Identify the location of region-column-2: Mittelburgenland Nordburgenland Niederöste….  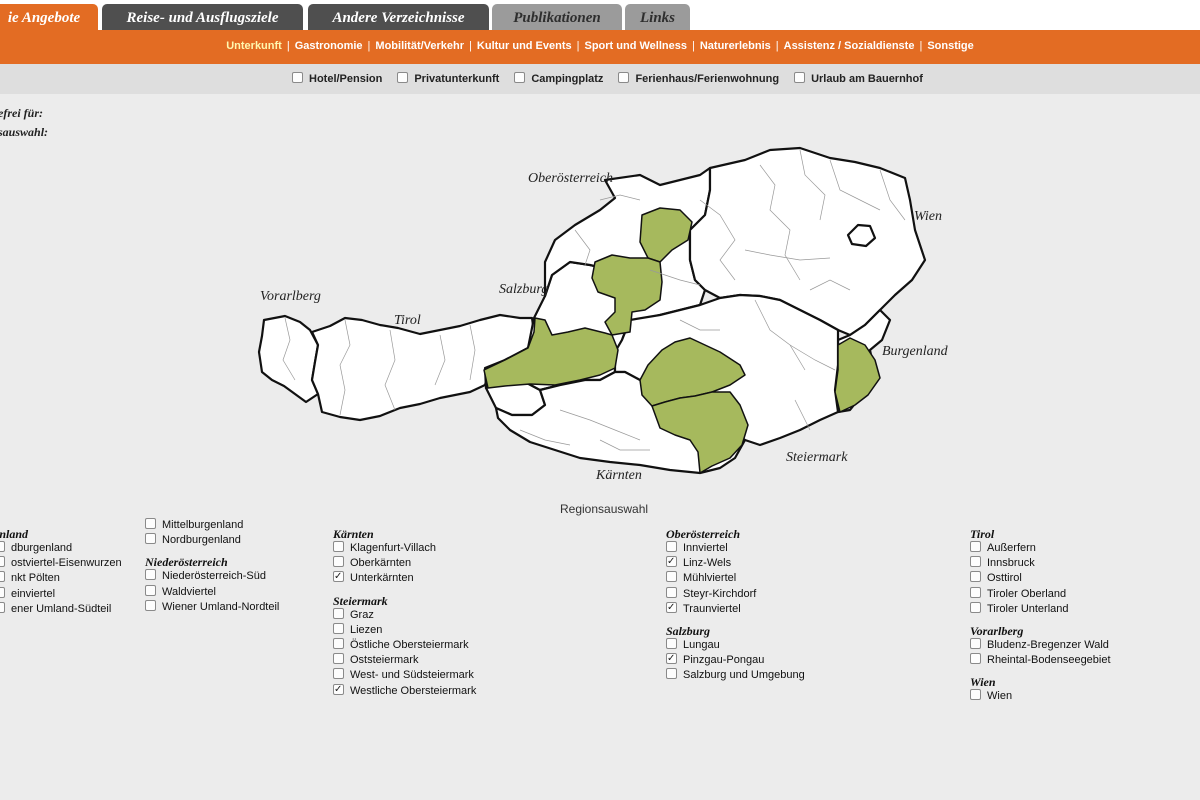
(212, 566).